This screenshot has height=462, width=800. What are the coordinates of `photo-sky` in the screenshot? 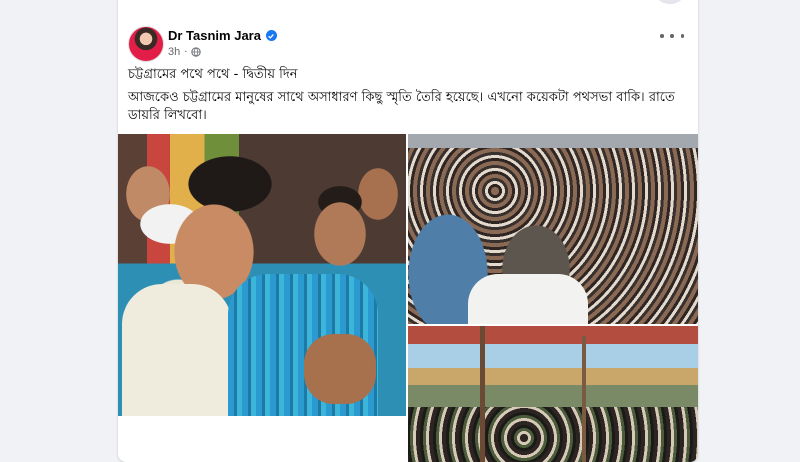 It's located at (553, 141).